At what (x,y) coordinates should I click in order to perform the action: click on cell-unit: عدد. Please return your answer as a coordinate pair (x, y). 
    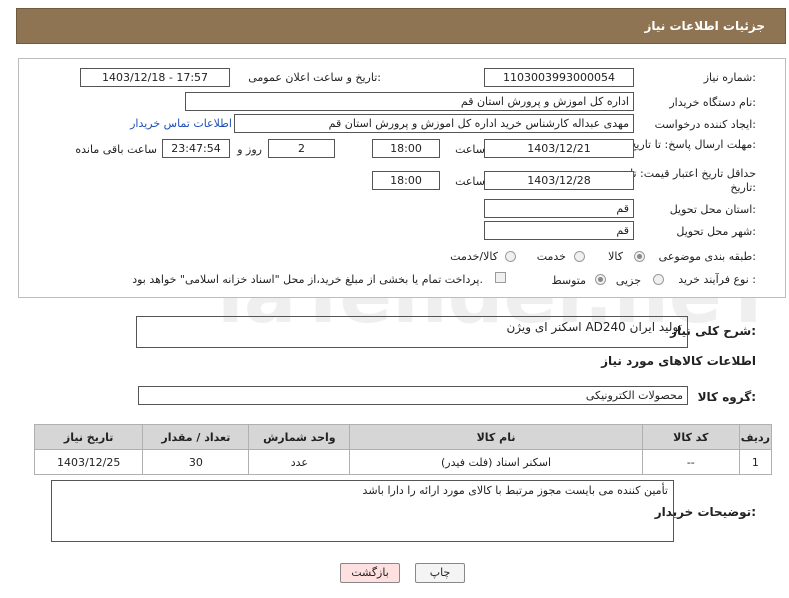
    Looking at the image, I should click on (299, 462).